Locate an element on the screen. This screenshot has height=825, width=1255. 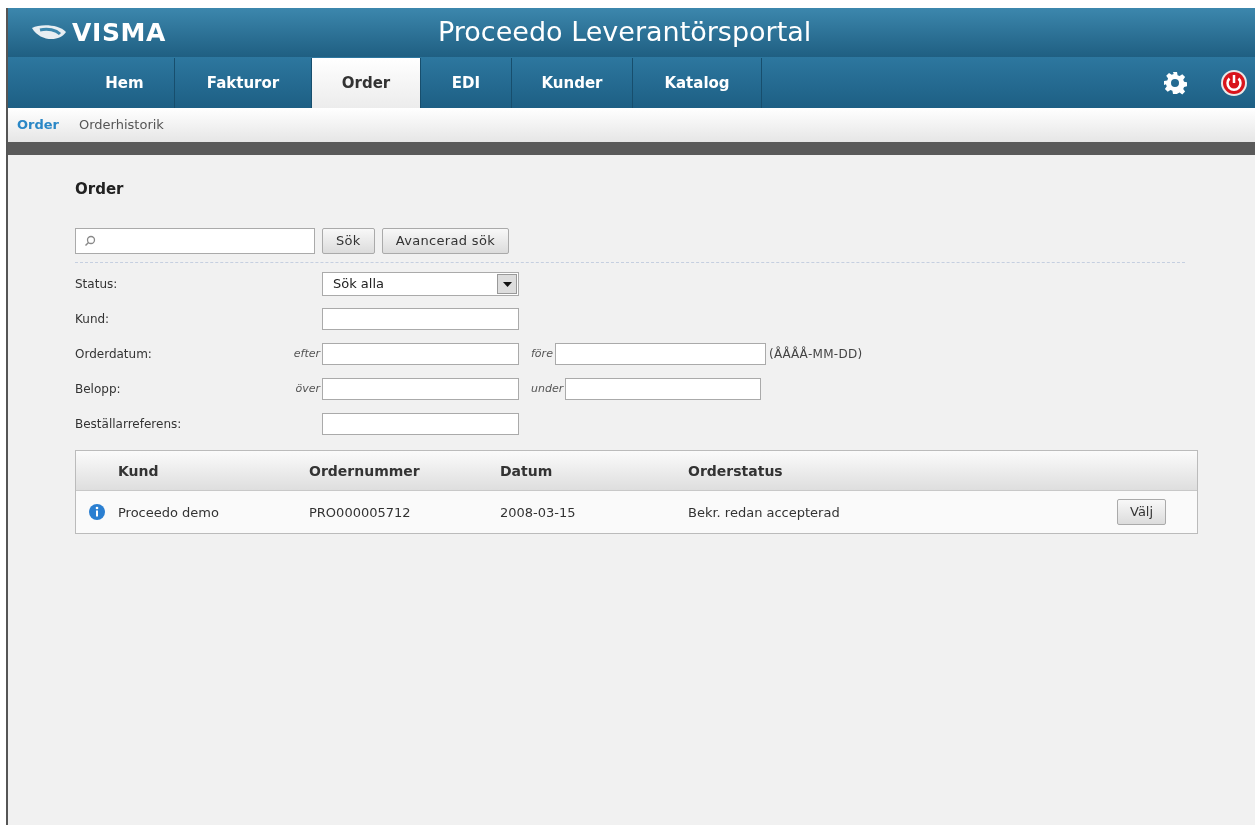
info-icon is located at coordinates (97, 512).